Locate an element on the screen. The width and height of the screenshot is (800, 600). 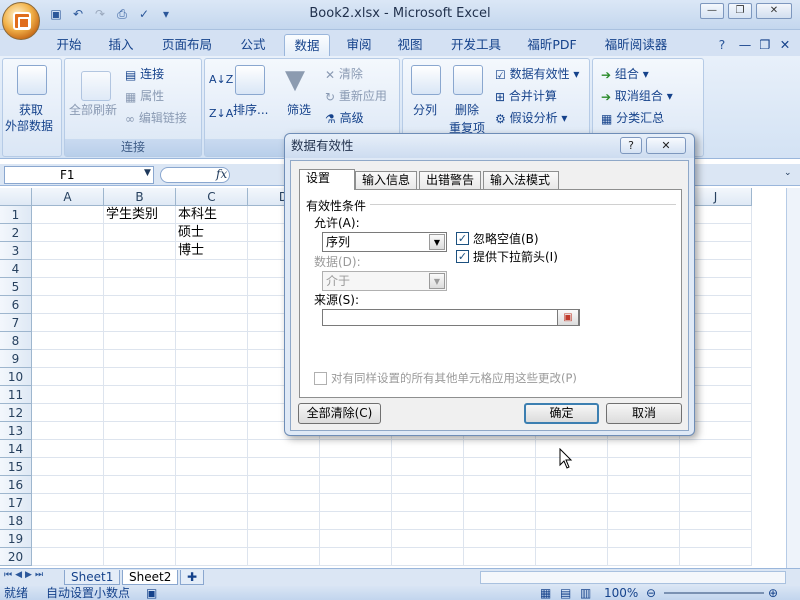
macro-record-icon: ▣ is located at coordinates (151, 593).